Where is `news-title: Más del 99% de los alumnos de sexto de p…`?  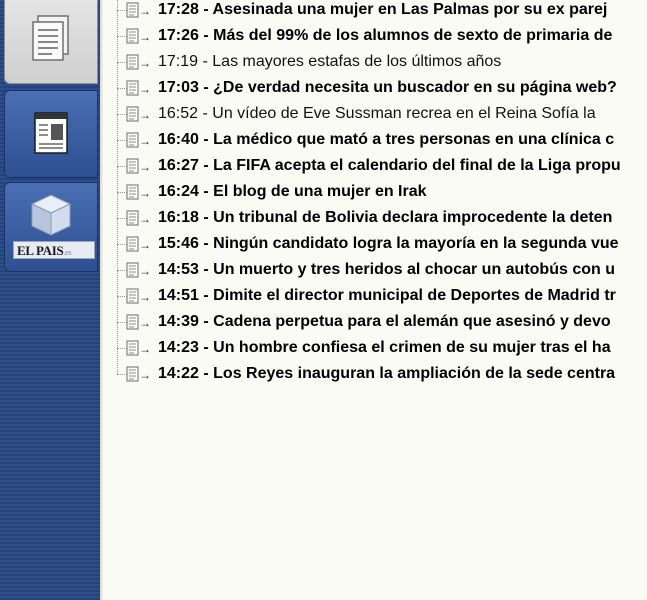 news-title: Más del 99% de los alumnos de sexto de p… is located at coordinates (413, 35).